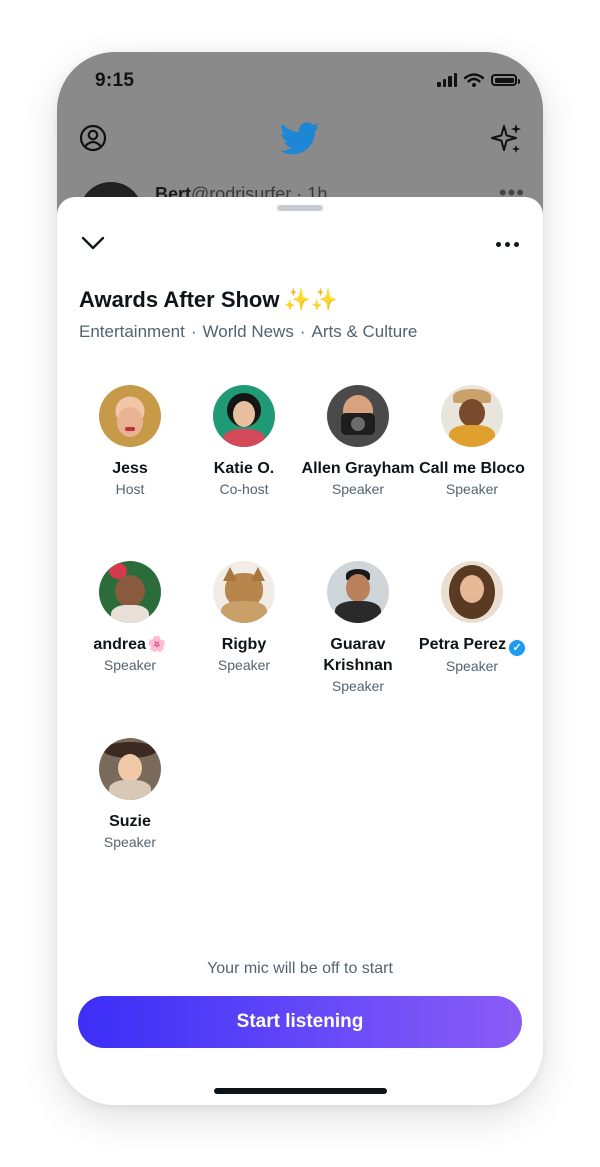 Image resolution: width=600 pixels, height=1167 pixels. I want to click on participant-rigby: Rigby Speaker, so click(244, 618).